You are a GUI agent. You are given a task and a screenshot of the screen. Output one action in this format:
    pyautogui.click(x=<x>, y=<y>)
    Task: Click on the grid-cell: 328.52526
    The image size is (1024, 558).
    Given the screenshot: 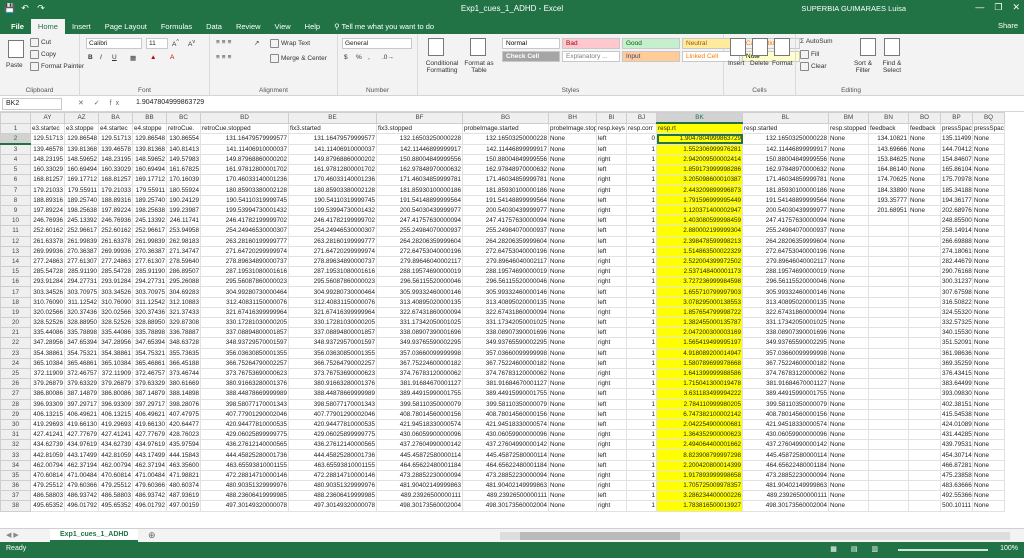 What is the action you would take?
    pyautogui.click(x=115, y=322)
    